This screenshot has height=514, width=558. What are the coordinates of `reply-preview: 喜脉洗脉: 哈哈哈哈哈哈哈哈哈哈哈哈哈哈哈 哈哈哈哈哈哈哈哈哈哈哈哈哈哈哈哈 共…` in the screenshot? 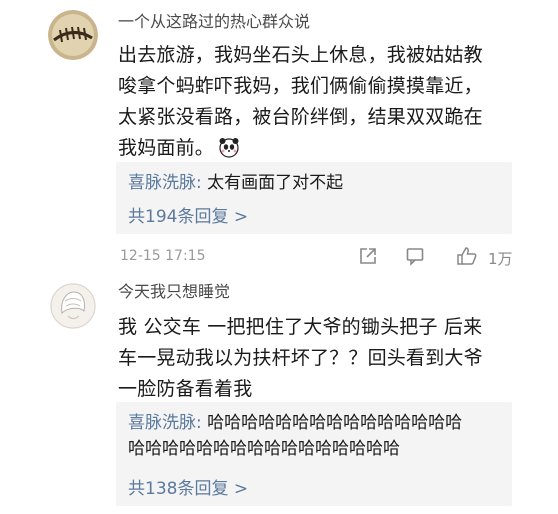 It's located at (314, 454).